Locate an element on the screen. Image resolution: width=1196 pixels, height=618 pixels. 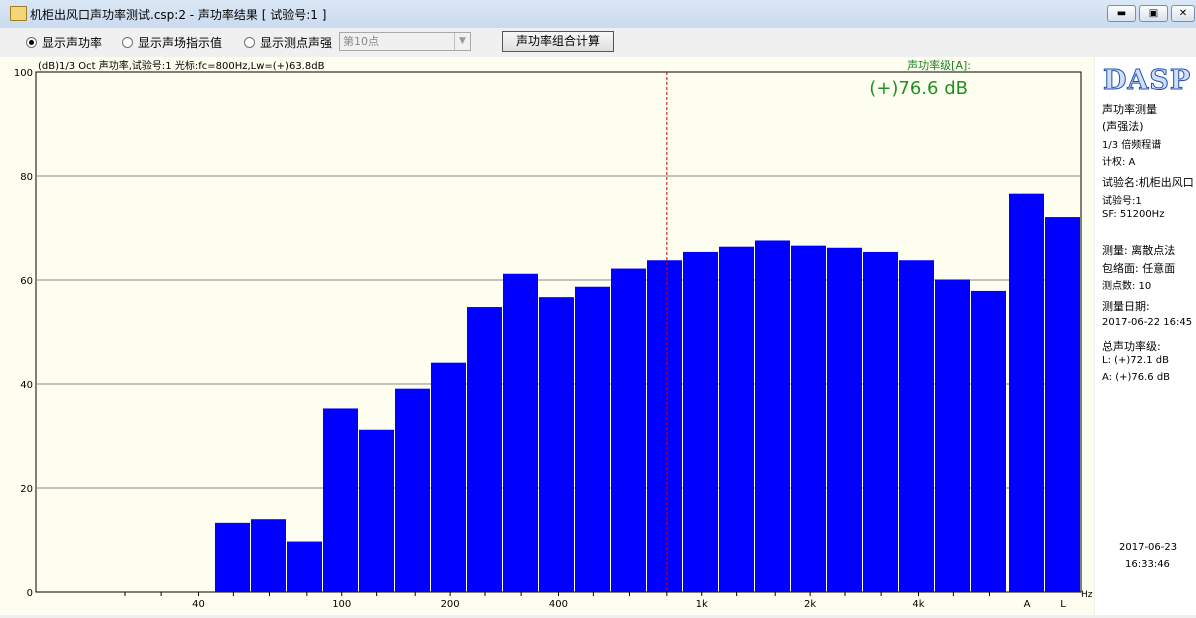
toolbar: 显示声功率 显示声场指示值 显示测点声强 第10点 ▼ 声功率组合计算 is located at coordinates (598, 42).